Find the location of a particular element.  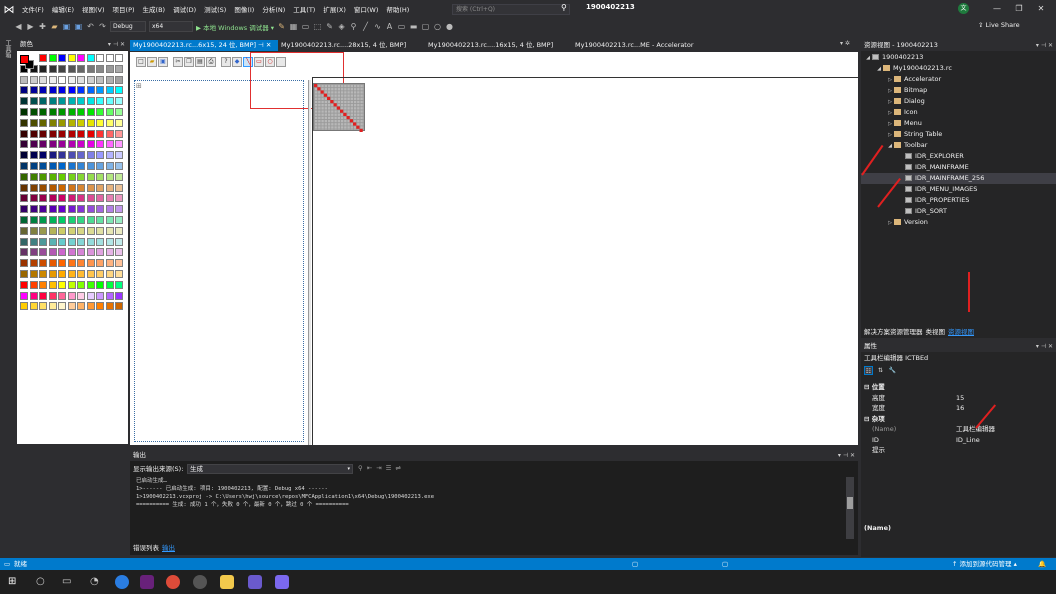

menu-item: 测试(S) is located at coordinates (215, 9).